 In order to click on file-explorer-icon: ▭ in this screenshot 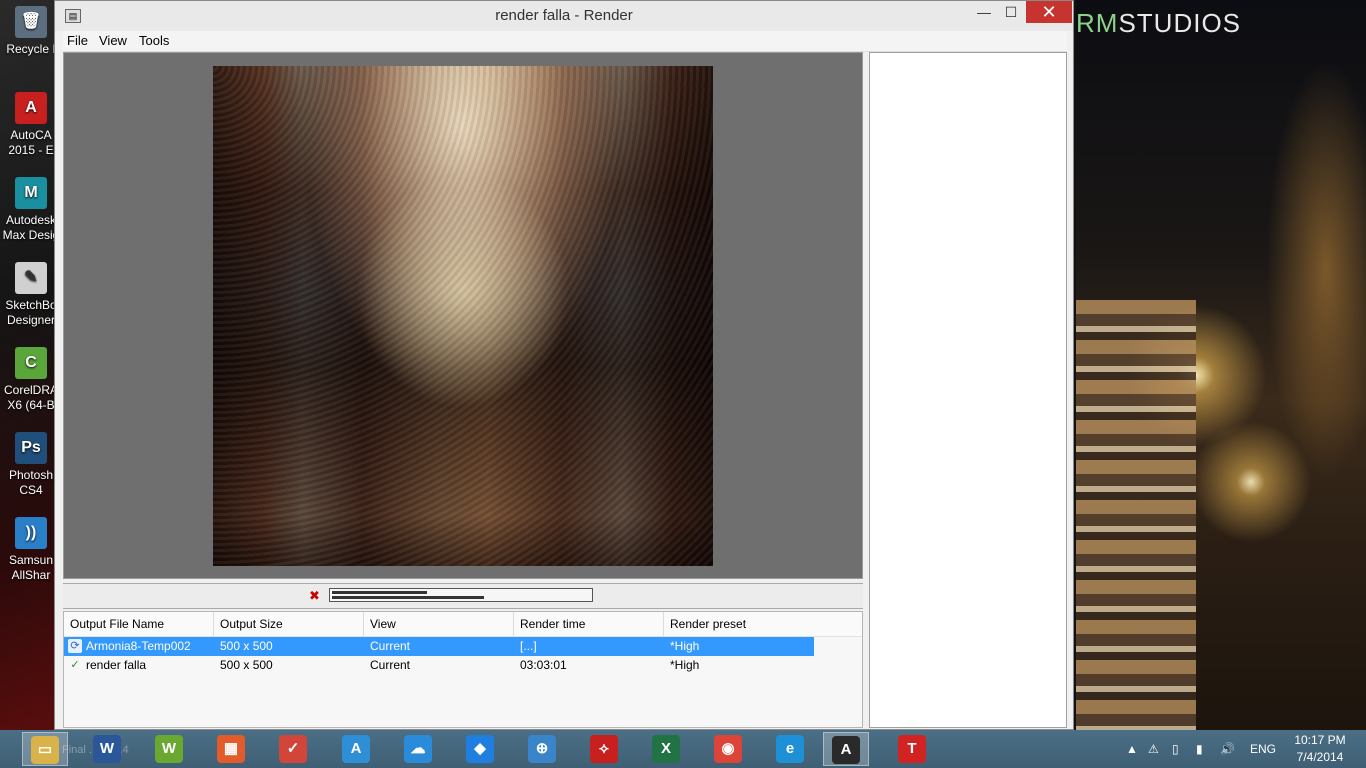, I will do `click(45, 750)`.